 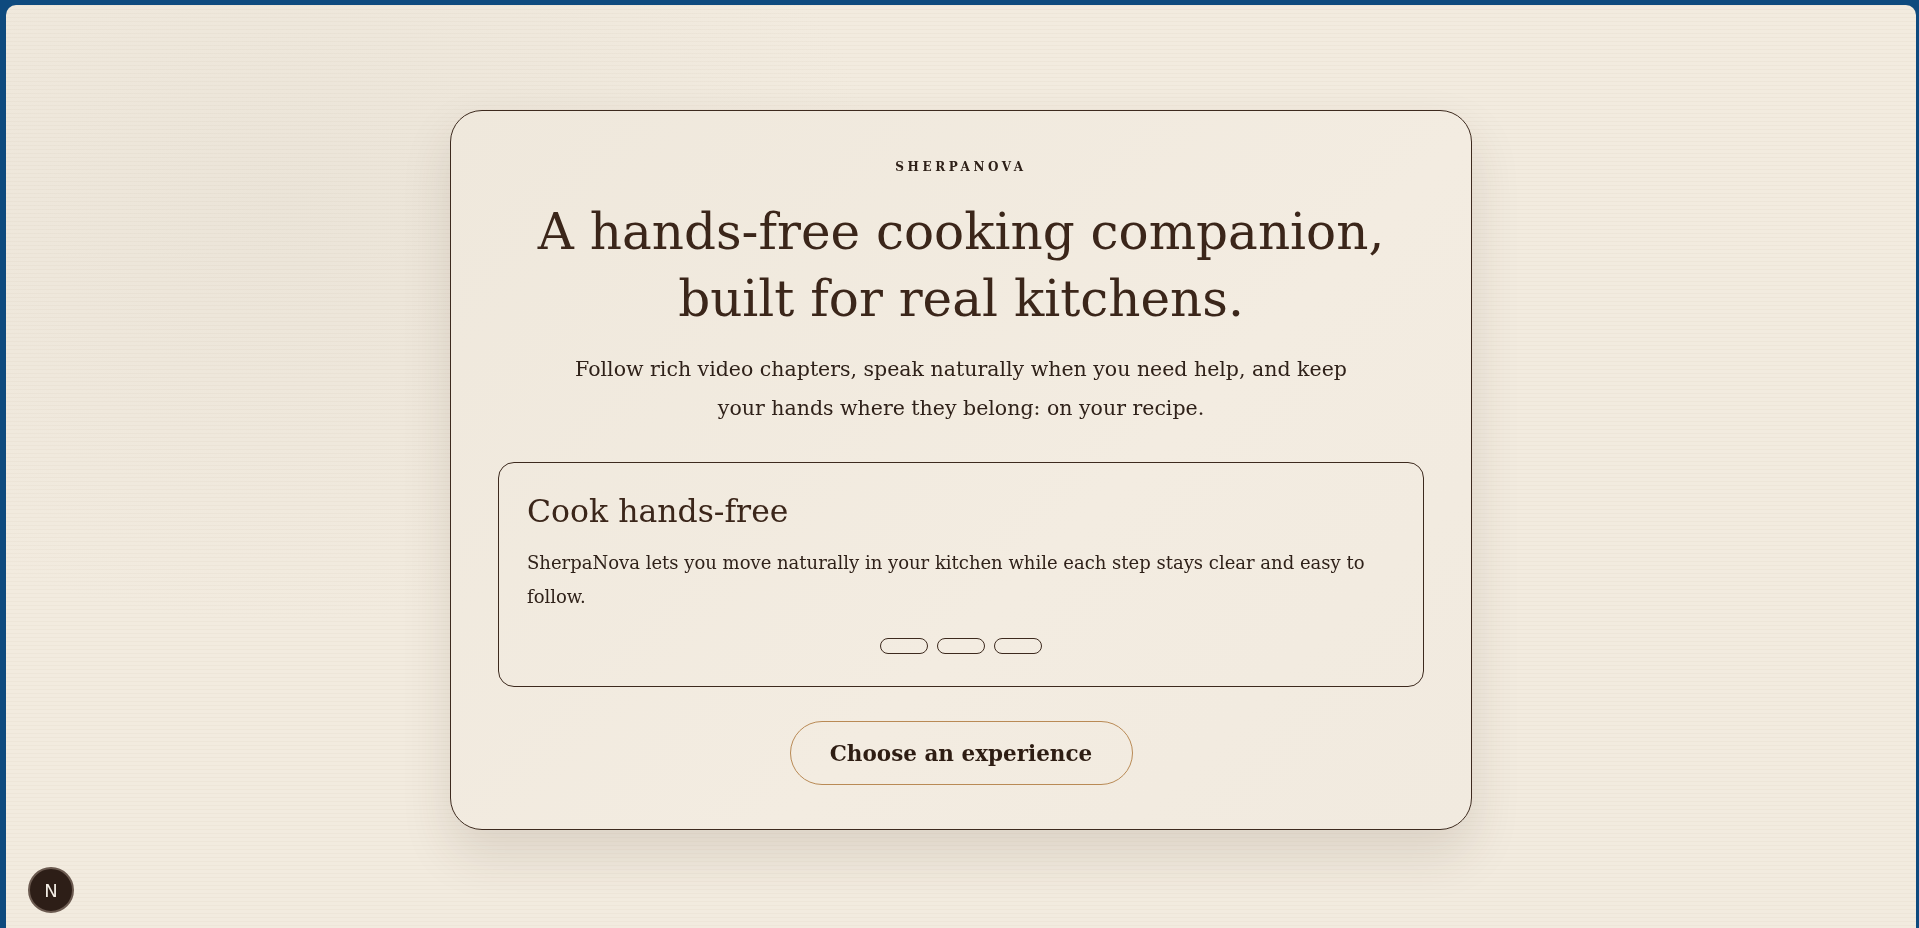 What do you see at coordinates (51, 890) in the screenshot?
I see `dev-badge: N` at bounding box center [51, 890].